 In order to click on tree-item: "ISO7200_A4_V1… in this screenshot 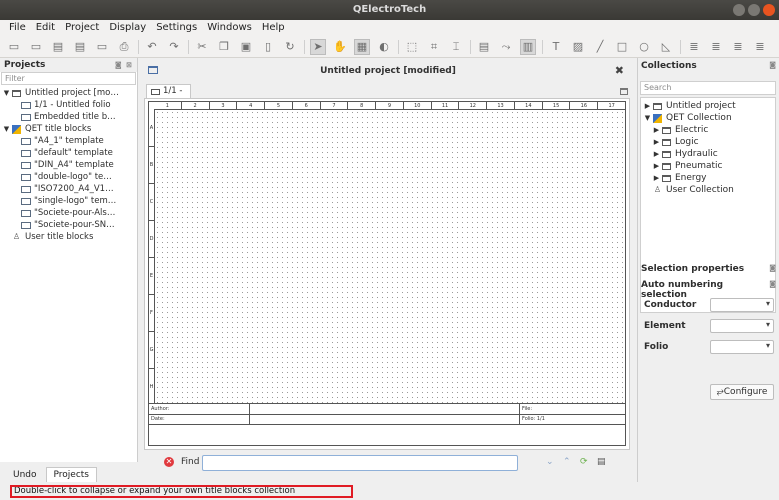, I will do `click(68, 189)`.